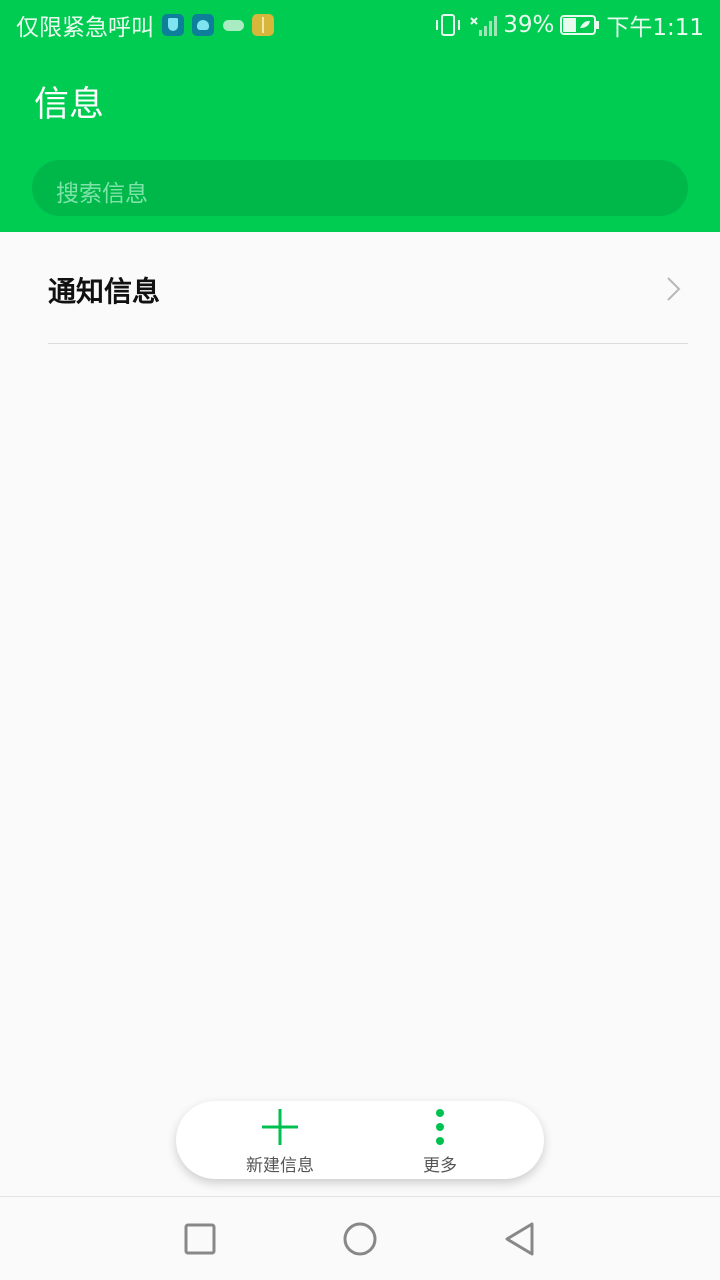  What do you see at coordinates (200, 1239) in the screenshot?
I see `recents-icon` at bounding box center [200, 1239].